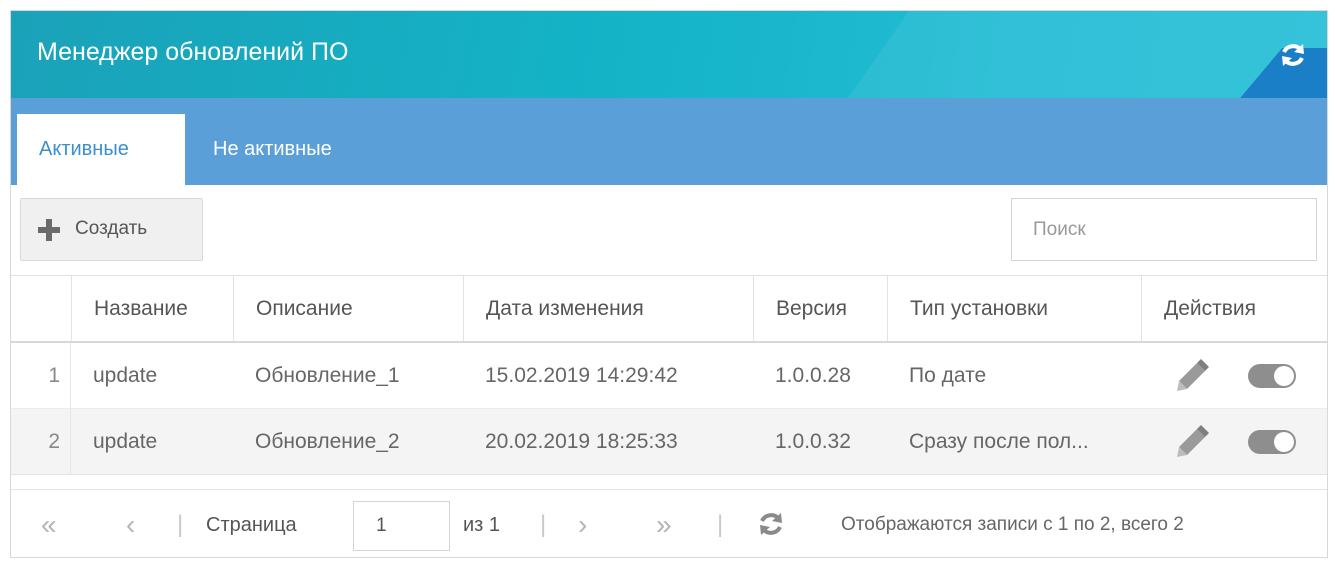  I want to click on create-button-label: Создать, so click(111, 228).